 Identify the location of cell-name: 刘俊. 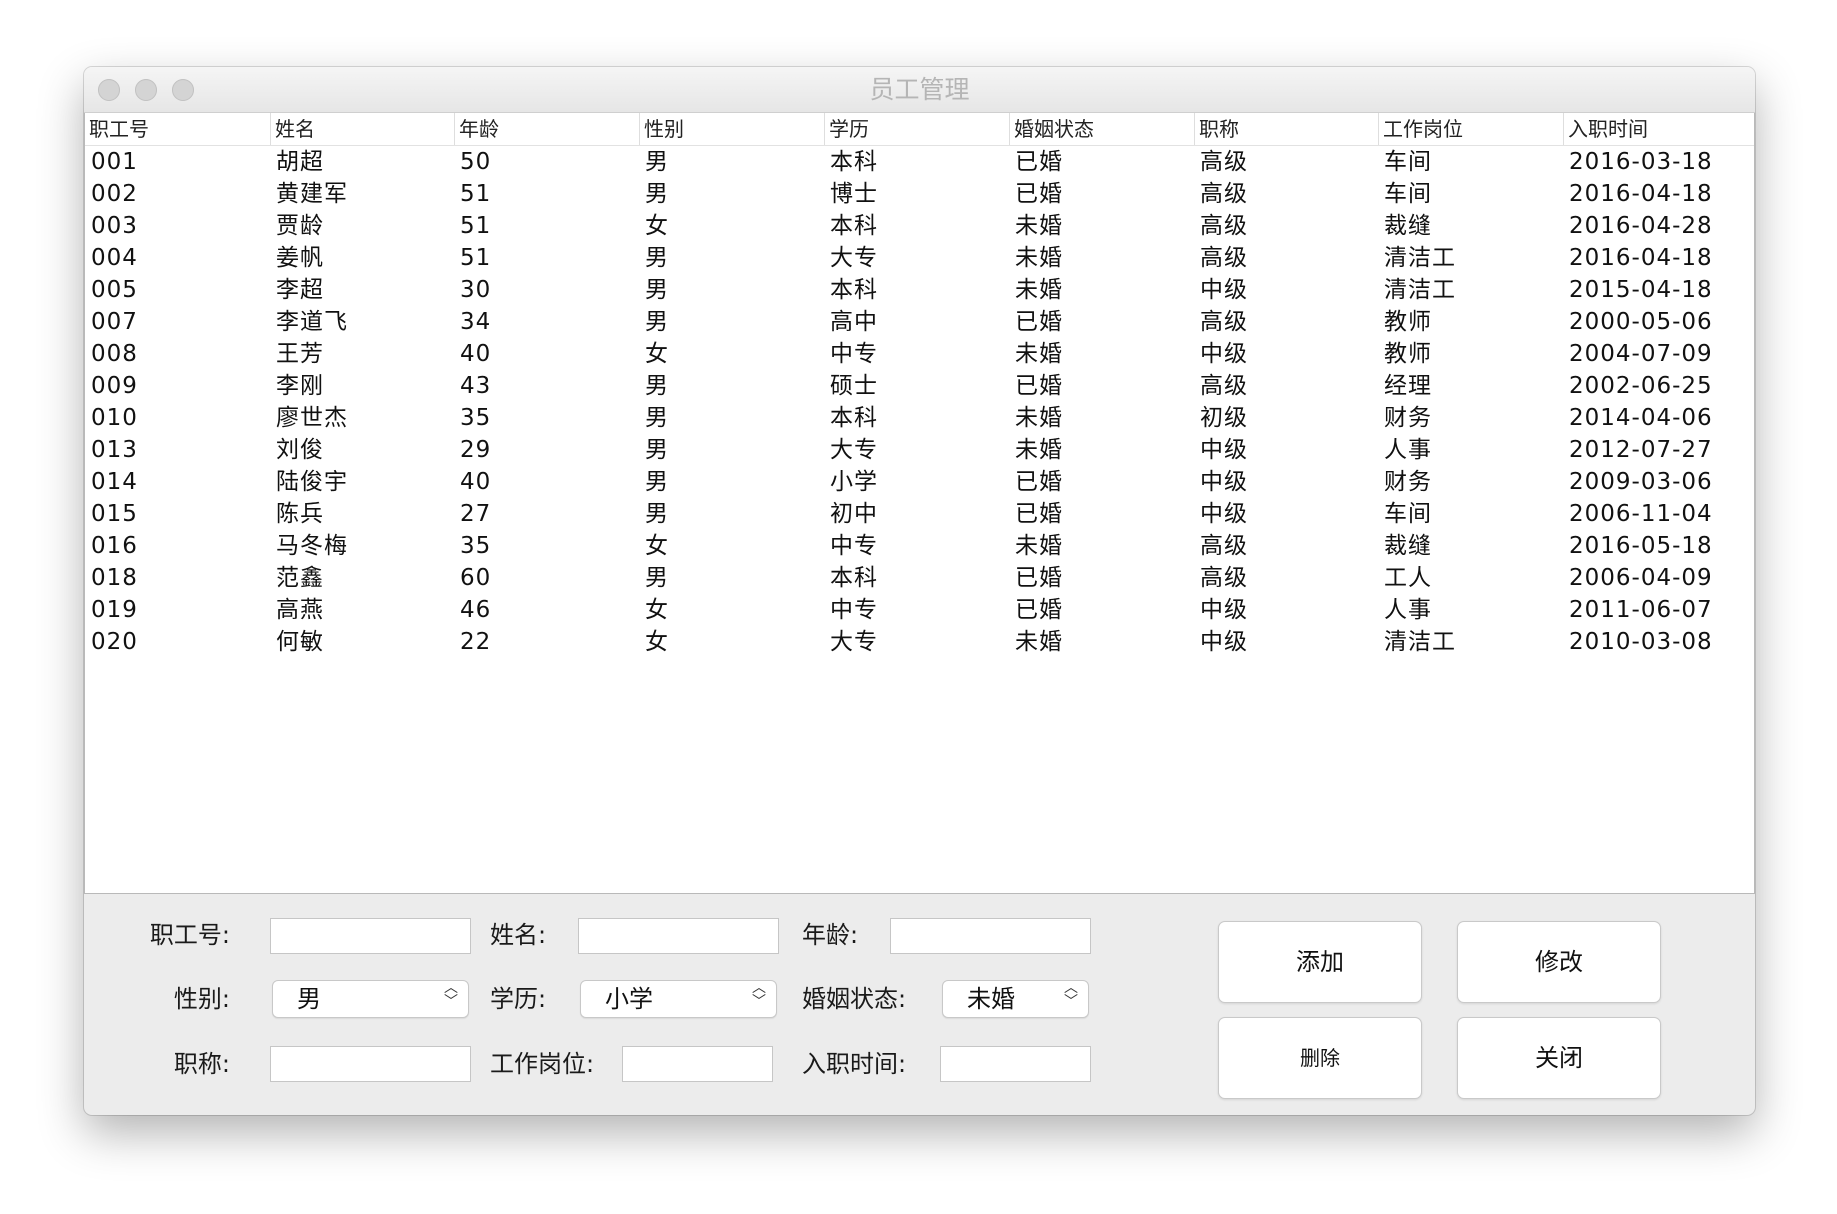
(300, 450).